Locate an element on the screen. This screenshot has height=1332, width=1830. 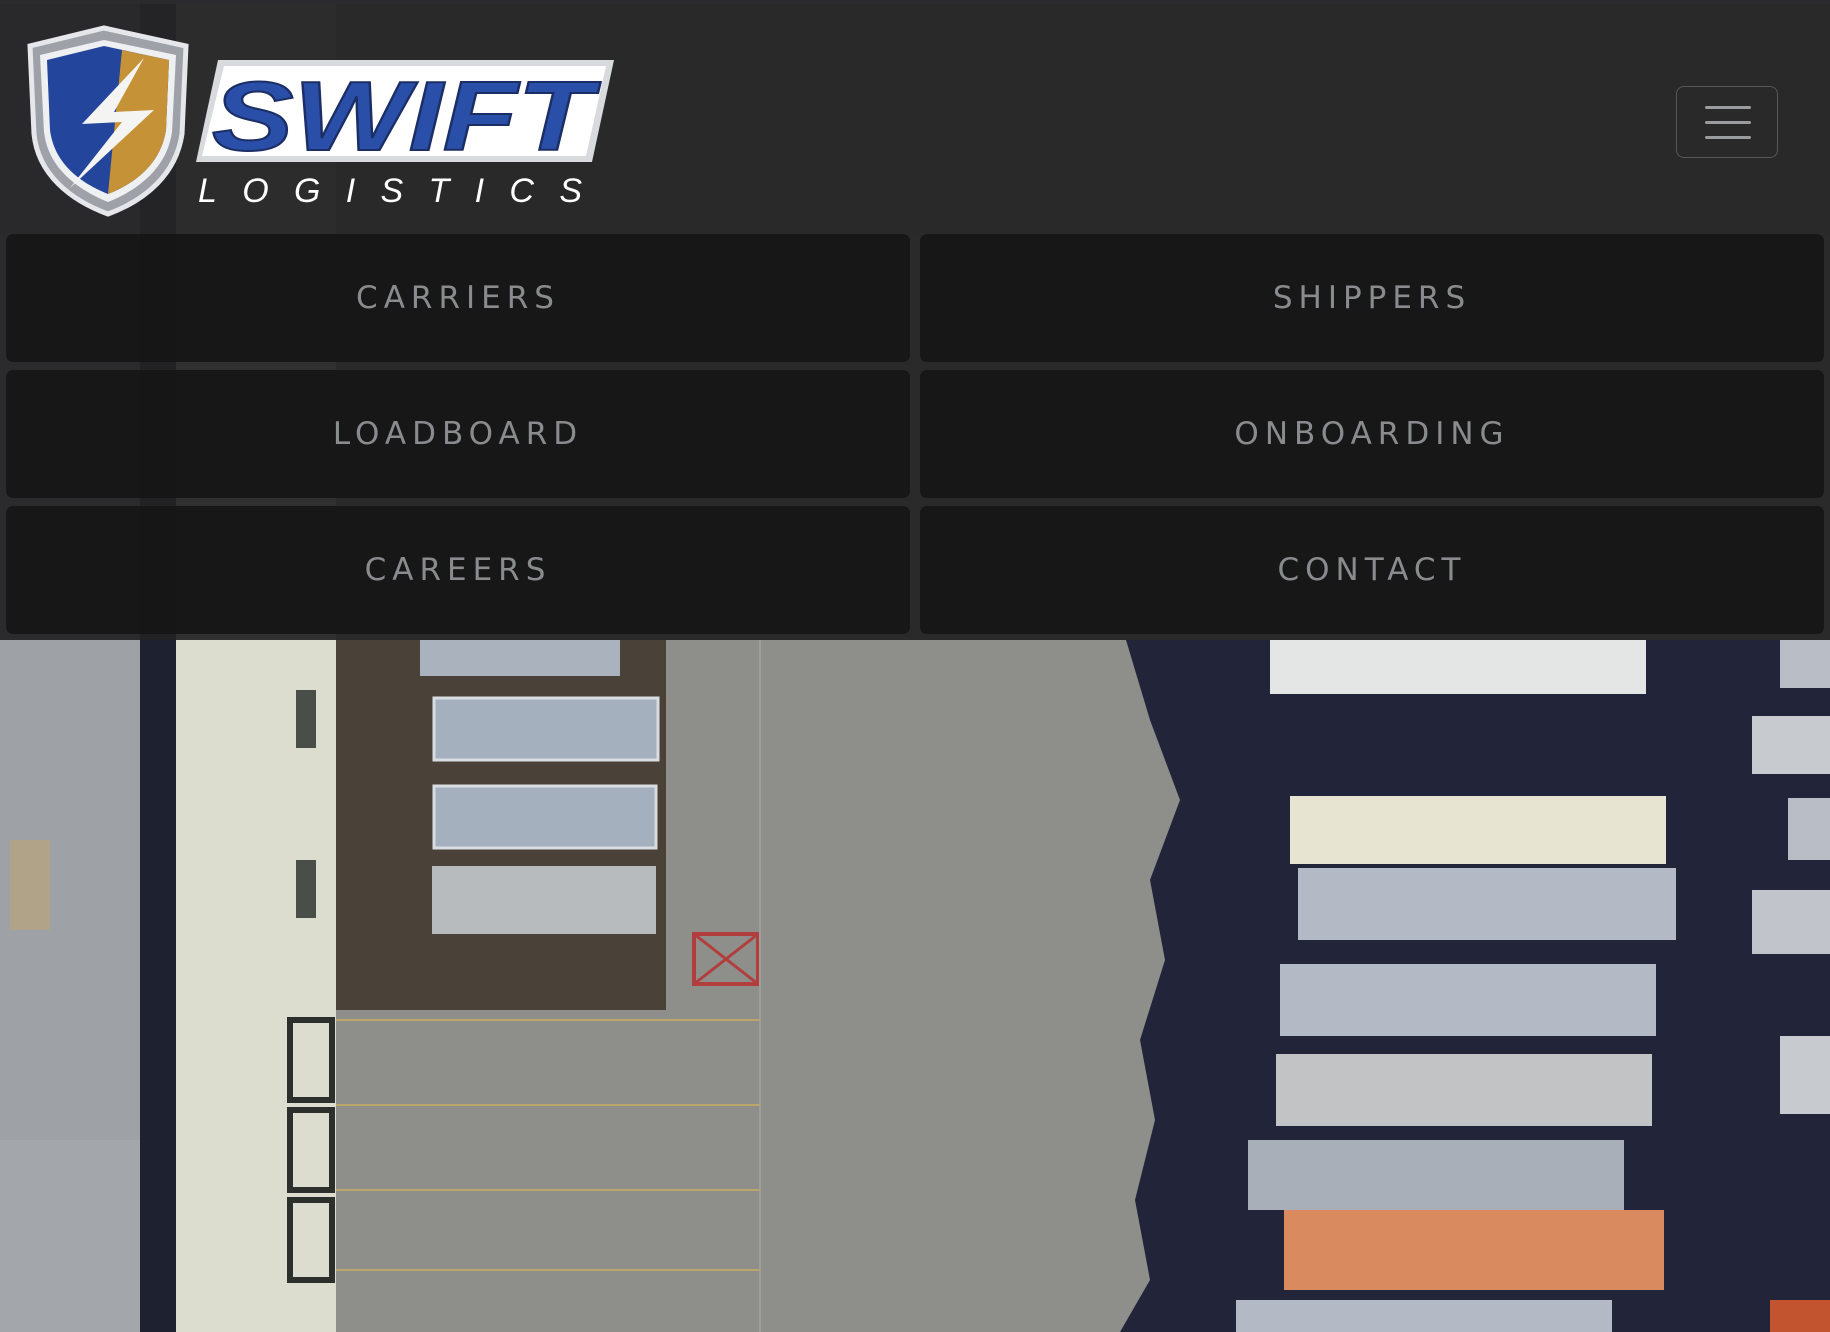
nav-item-careers: CAREERS is located at coordinates (458, 570).